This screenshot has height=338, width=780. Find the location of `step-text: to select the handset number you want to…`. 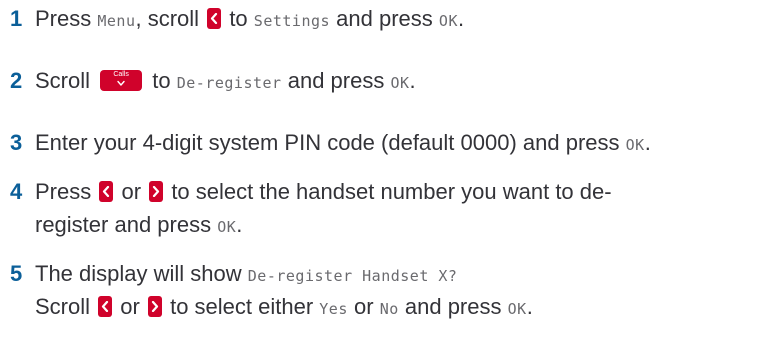

step-text: to select the handset number you want to… is located at coordinates (391, 191).